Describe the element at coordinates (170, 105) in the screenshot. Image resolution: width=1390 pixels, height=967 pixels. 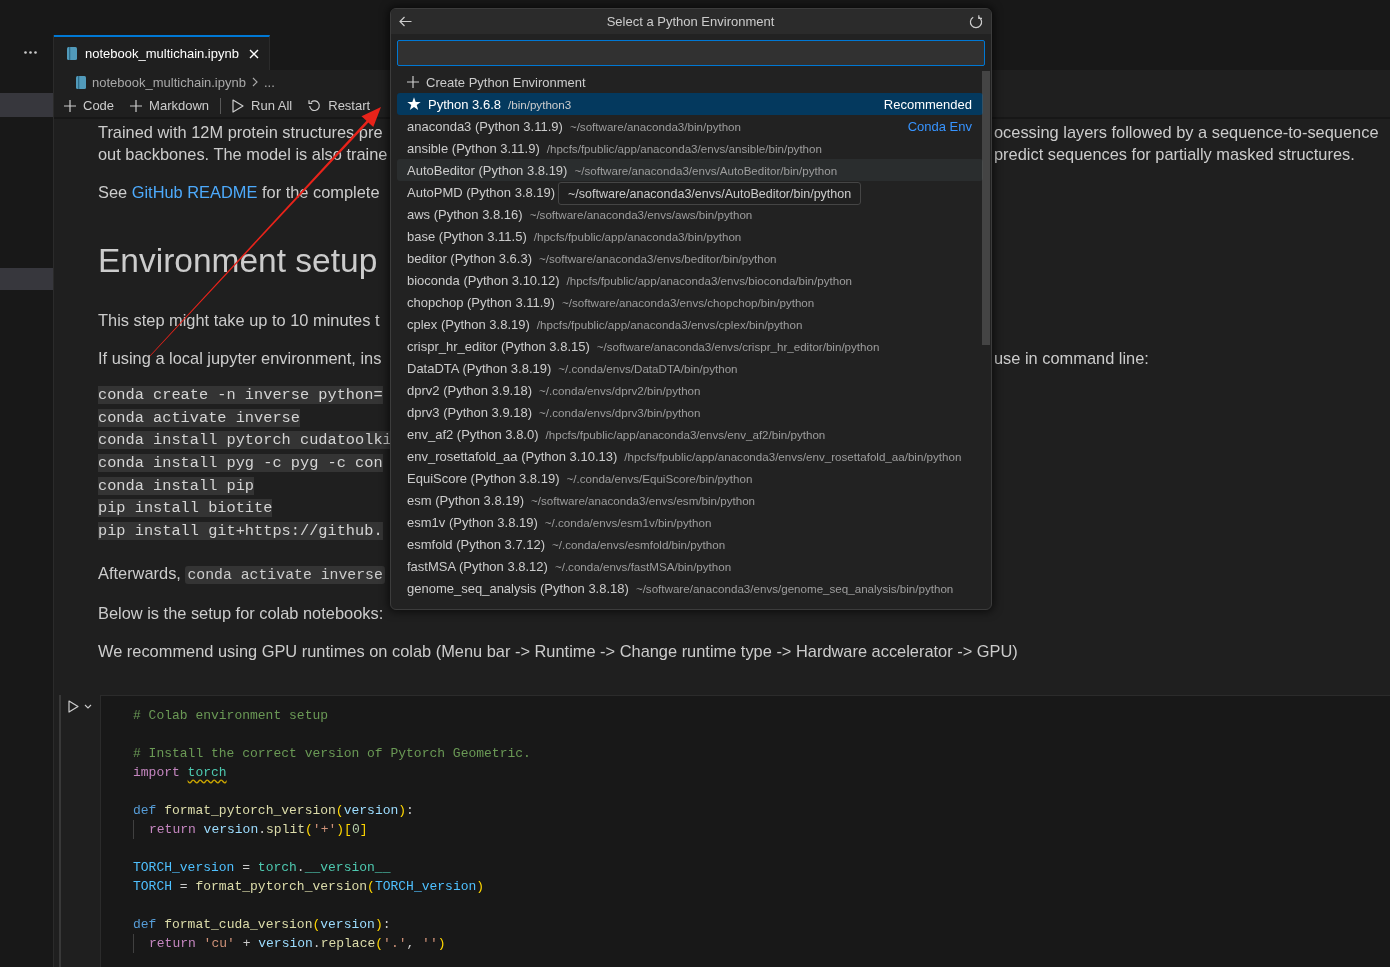
I see `toolbar-button: Markdown` at that location.